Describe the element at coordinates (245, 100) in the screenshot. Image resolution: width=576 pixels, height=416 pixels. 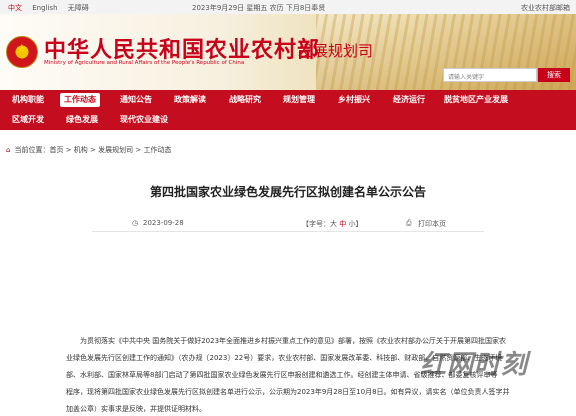
I see `nav-item: 战略研究` at that location.